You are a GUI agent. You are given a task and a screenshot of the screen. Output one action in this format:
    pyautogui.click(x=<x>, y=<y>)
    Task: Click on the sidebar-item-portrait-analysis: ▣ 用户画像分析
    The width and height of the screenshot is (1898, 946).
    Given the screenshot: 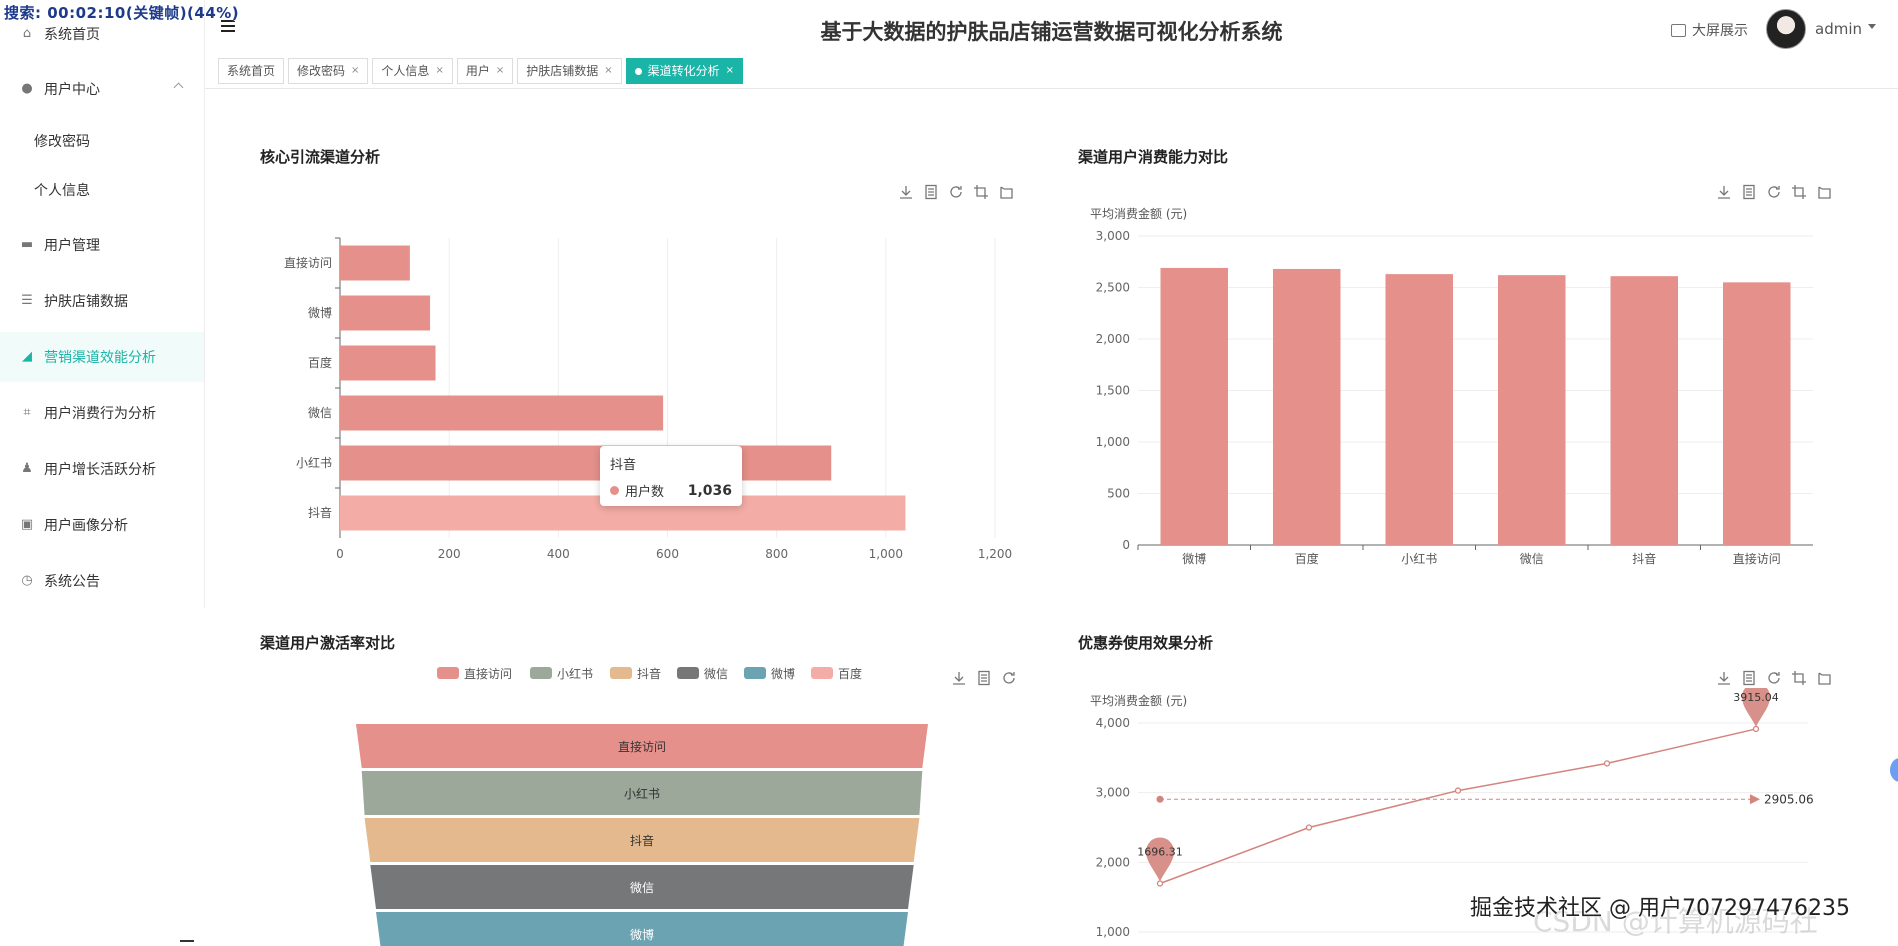 What is the action you would take?
    pyautogui.click(x=102, y=525)
    